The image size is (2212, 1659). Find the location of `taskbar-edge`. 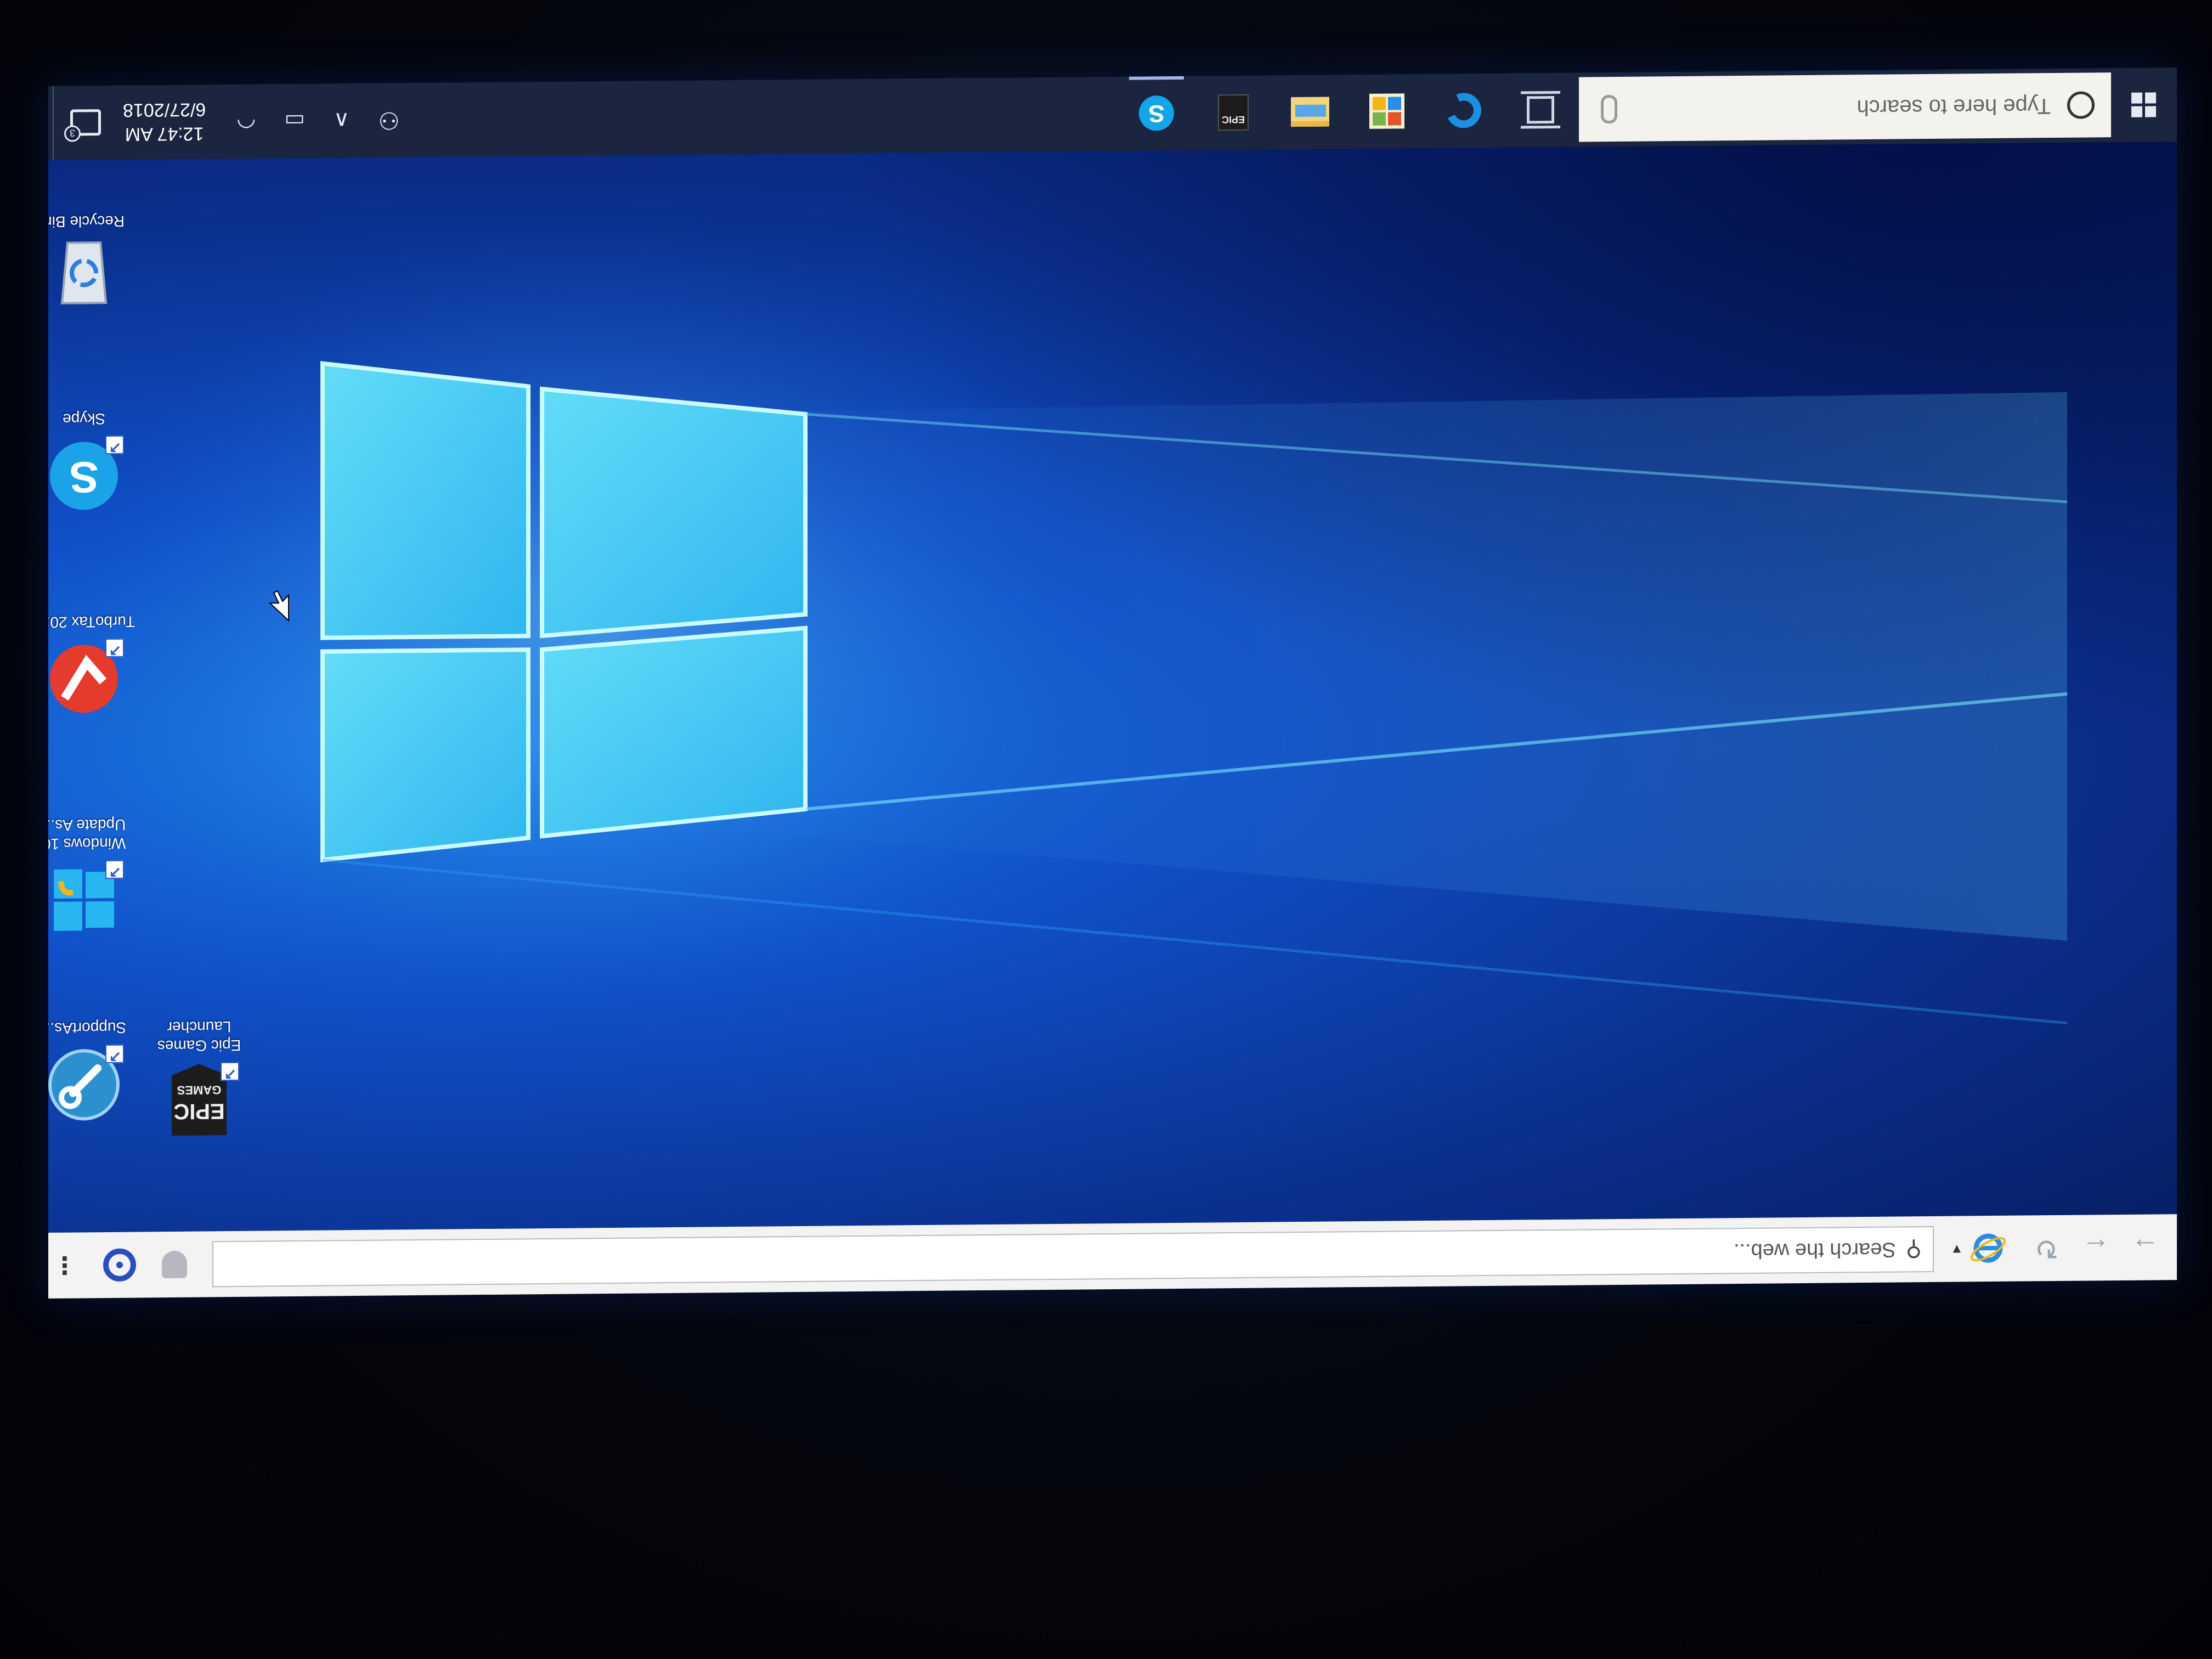

taskbar-edge is located at coordinates (1463, 111).